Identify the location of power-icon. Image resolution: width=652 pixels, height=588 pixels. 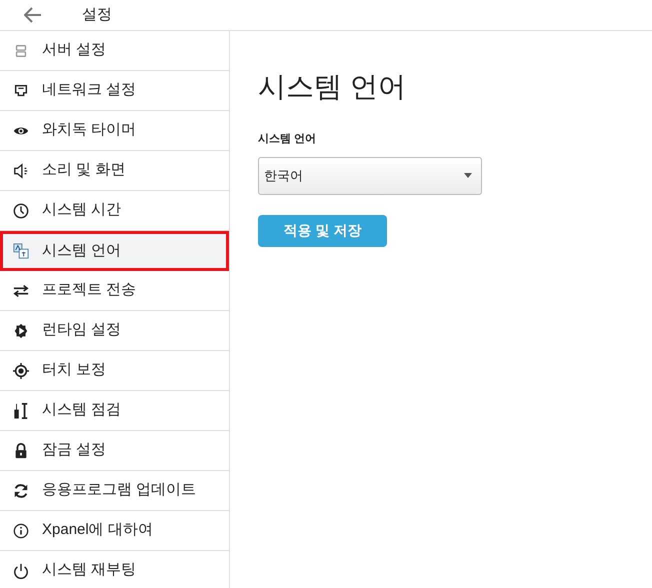
(21, 570).